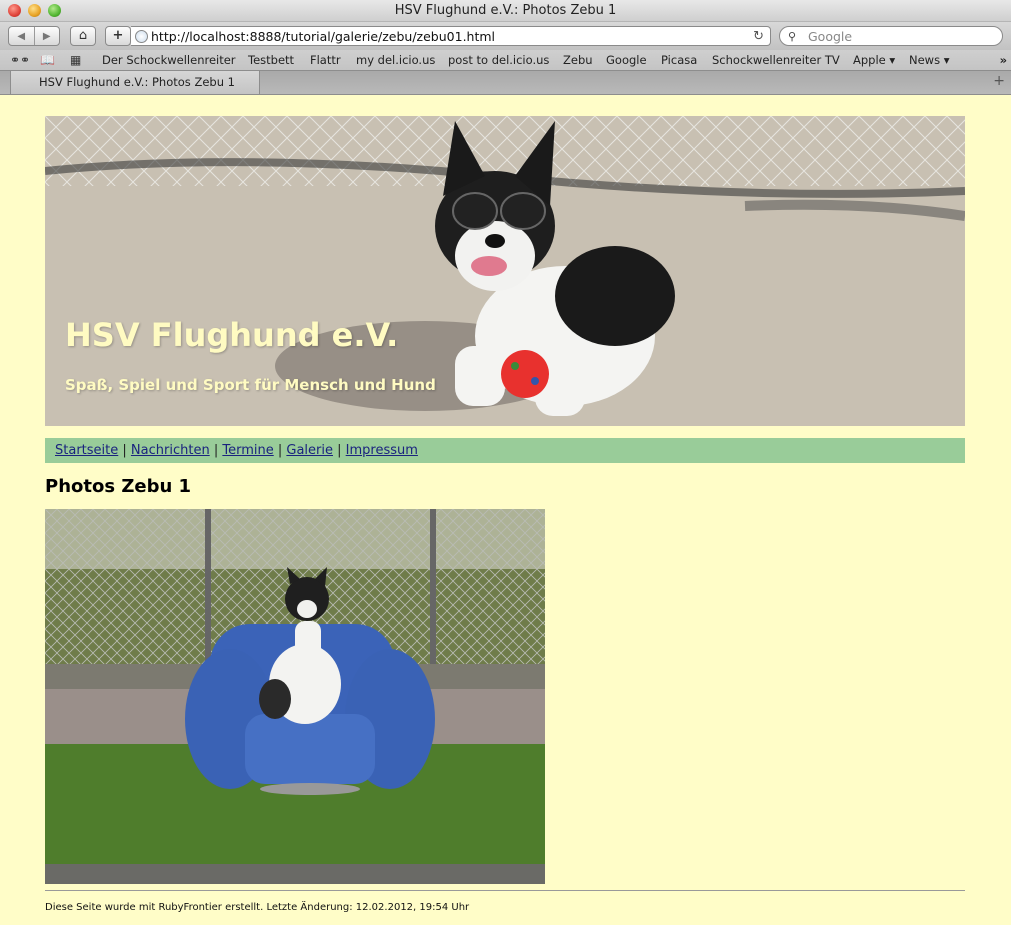 The image size is (1011, 925). Describe the element at coordinates (86, 450) in the screenshot. I see `nav-link-startseite: Startseite` at that location.